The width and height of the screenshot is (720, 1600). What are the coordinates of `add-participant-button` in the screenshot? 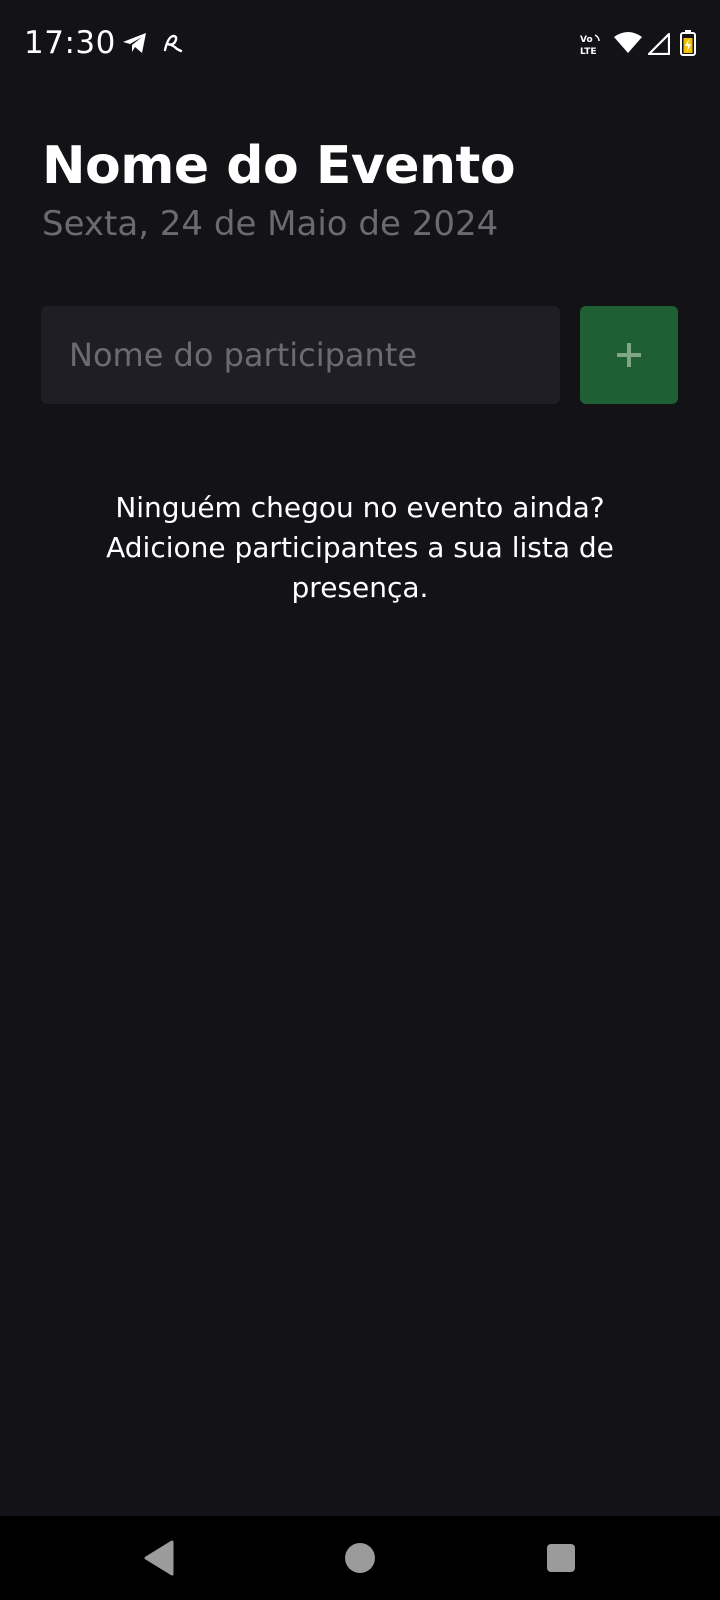 It's located at (629, 355).